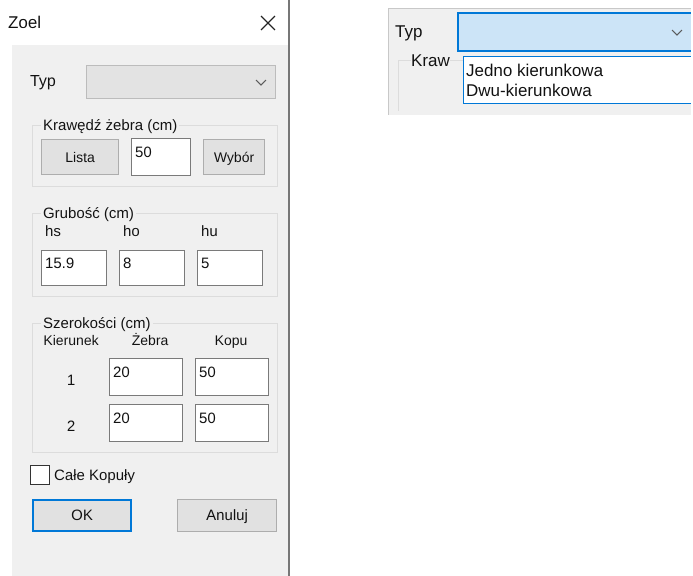 The image size is (693, 576). I want to click on field-label: ho, so click(131, 232).